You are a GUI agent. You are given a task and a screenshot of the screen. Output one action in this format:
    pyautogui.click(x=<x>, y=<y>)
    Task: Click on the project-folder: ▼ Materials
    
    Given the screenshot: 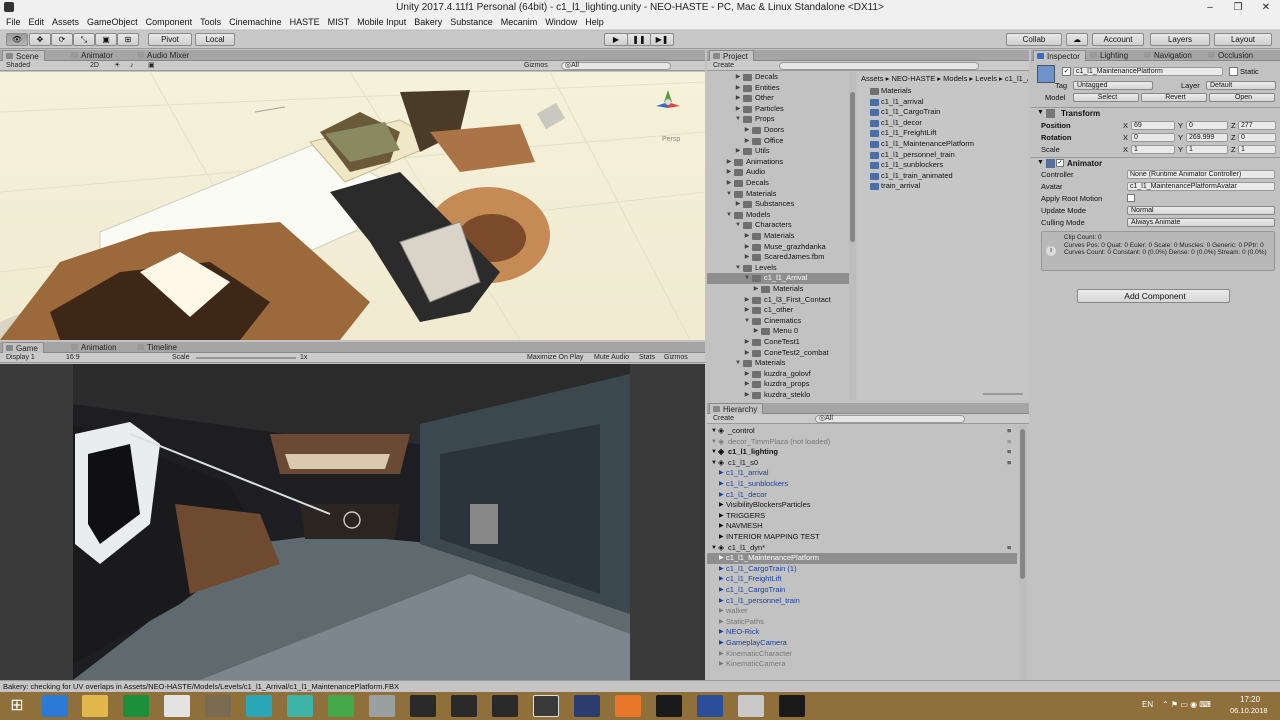 What is the action you would take?
    pyautogui.click(x=779, y=363)
    